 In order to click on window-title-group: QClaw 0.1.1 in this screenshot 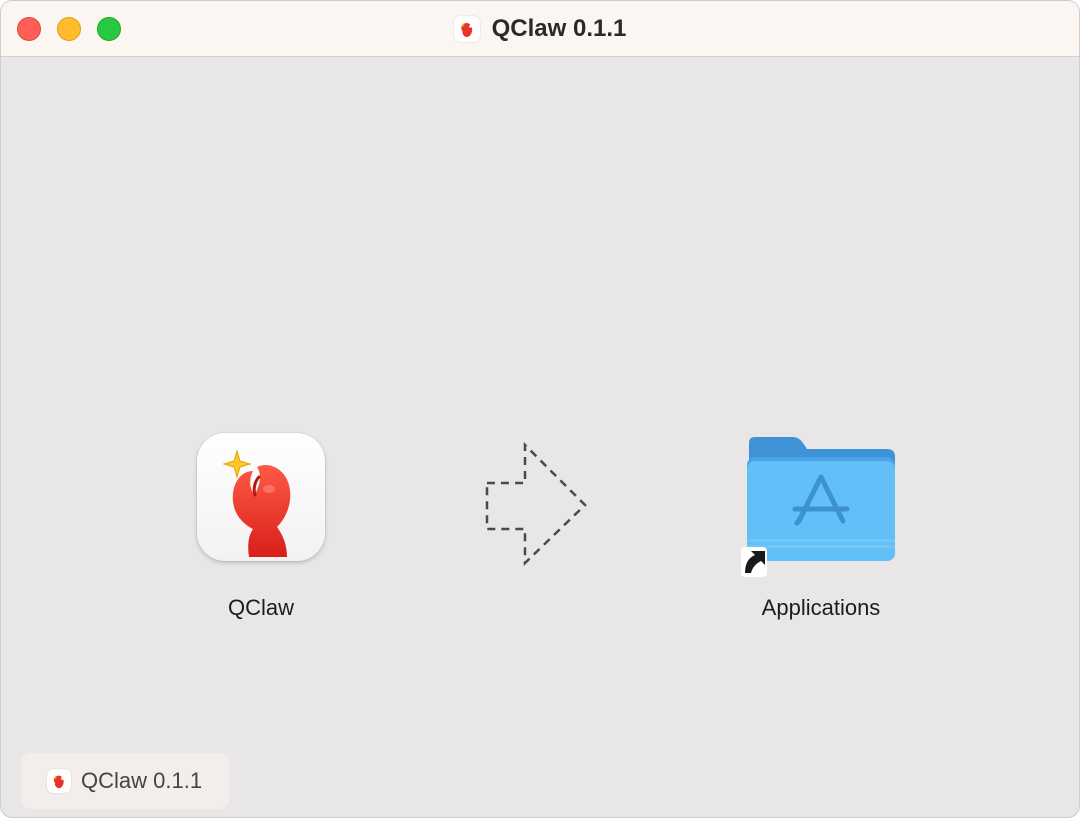, I will do `click(540, 29)`.